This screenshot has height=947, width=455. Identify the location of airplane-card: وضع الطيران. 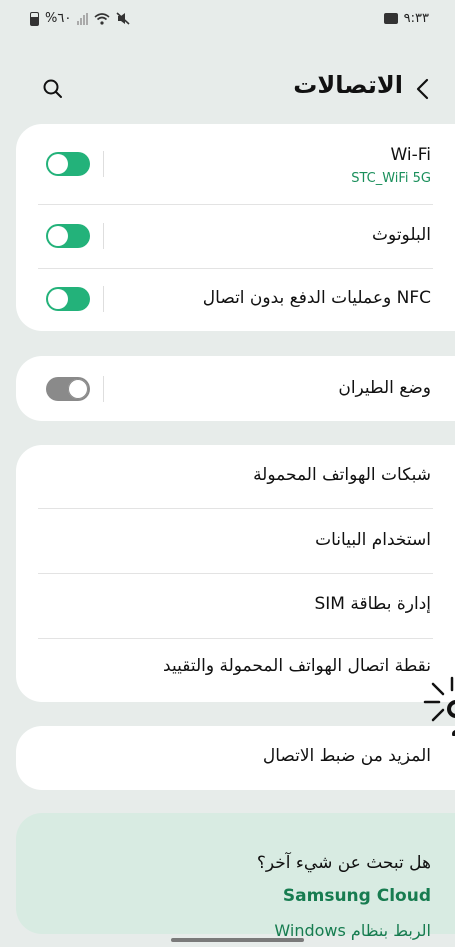
(235, 388).